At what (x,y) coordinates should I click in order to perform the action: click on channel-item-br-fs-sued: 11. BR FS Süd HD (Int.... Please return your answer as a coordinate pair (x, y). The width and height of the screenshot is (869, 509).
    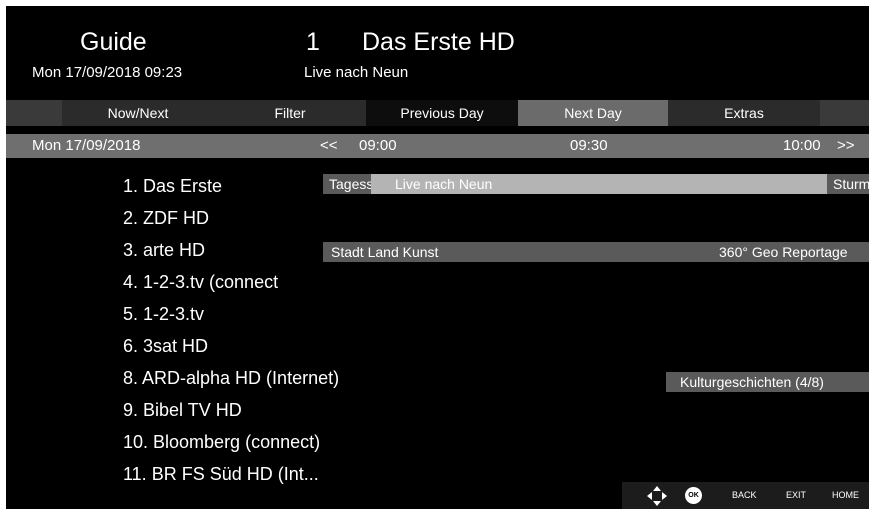
    Looking at the image, I should click on (221, 474).